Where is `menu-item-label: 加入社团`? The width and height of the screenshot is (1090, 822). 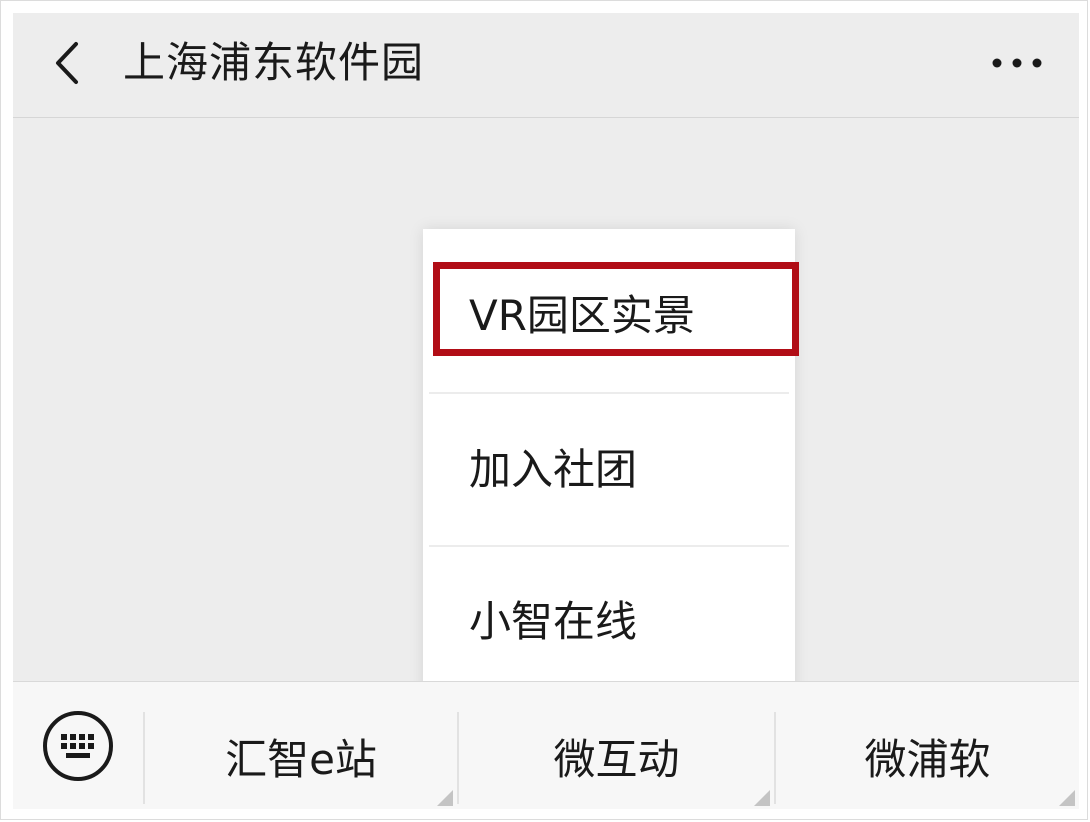
menu-item-label: 加入社团 is located at coordinates (553, 469).